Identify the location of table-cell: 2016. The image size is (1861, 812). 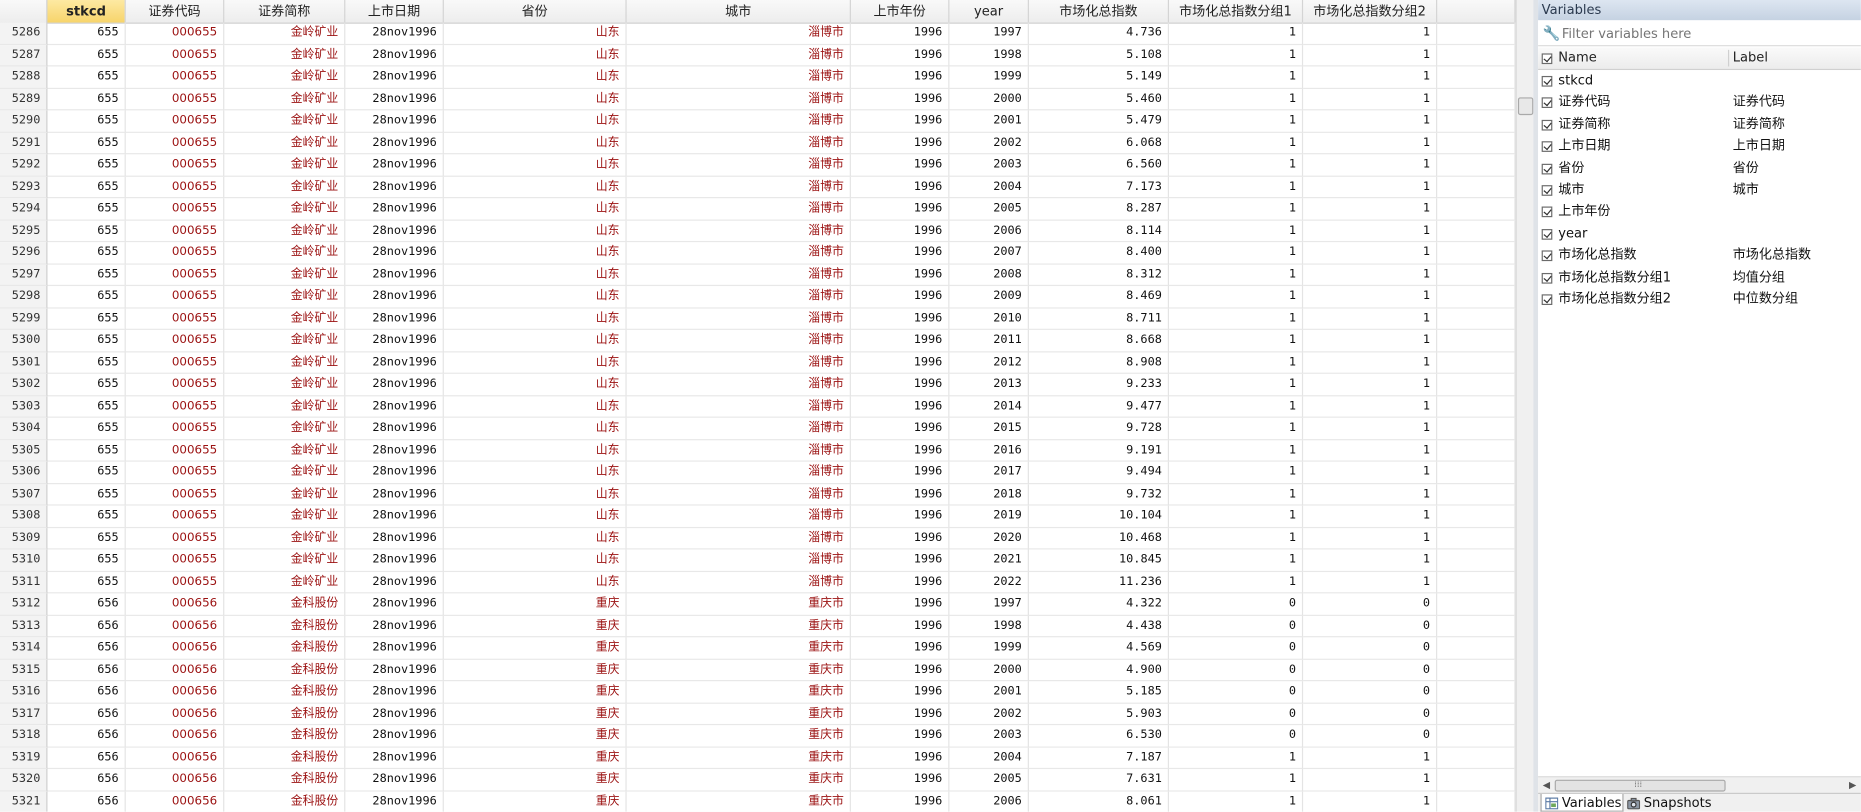
(989, 450).